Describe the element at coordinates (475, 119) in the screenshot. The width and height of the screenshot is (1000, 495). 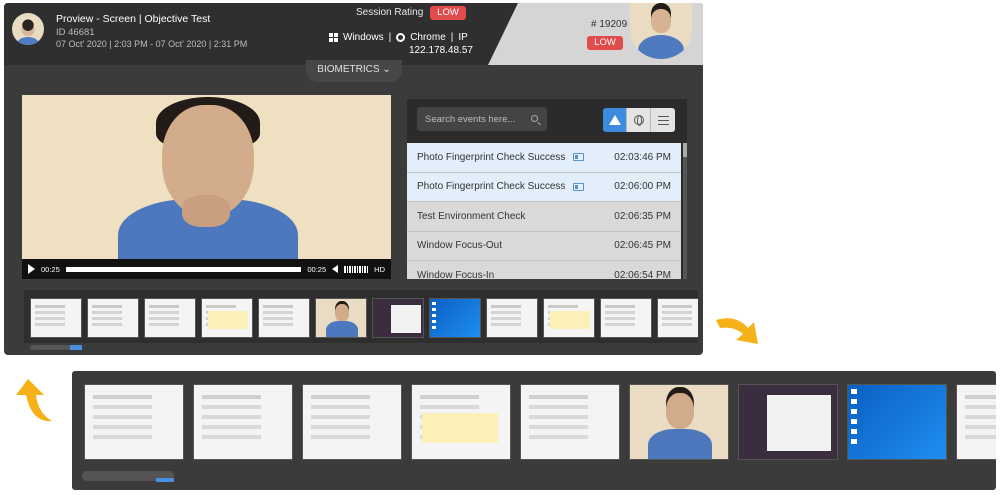
I see `search-input` at that location.